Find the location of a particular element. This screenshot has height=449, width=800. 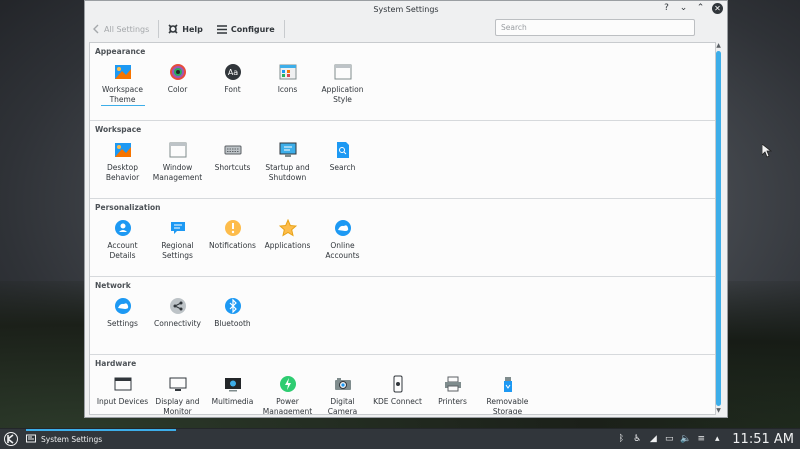

scrollbar-thumb is located at coordinates (718, 228).